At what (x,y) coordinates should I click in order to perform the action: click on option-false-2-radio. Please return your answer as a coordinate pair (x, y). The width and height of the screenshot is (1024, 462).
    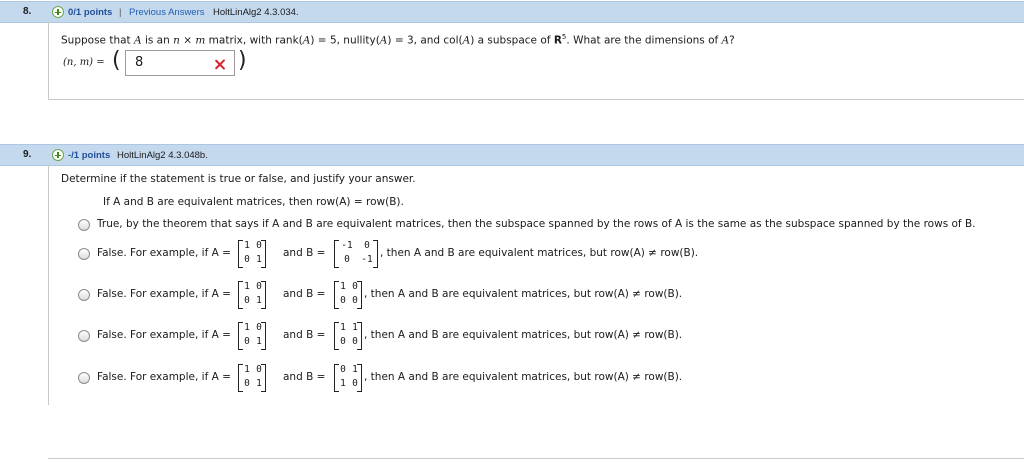
    Looking at the image, I should click on (84, 295).